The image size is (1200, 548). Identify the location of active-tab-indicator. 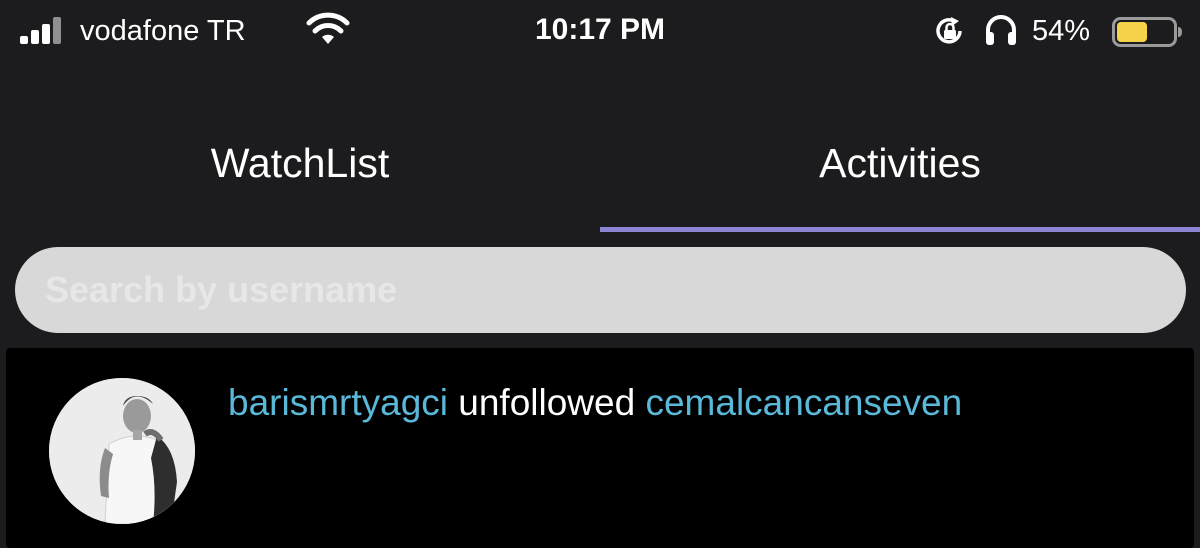
(900, 229).